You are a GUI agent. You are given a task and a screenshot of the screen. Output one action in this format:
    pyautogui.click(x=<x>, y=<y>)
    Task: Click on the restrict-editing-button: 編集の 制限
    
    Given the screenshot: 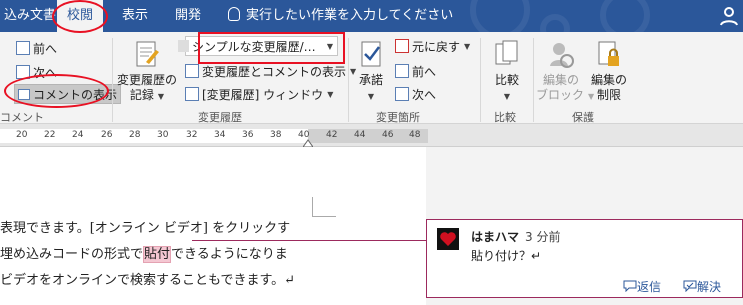 What is the action you would take?
    pyautogui.click(x=609, y=71)
    